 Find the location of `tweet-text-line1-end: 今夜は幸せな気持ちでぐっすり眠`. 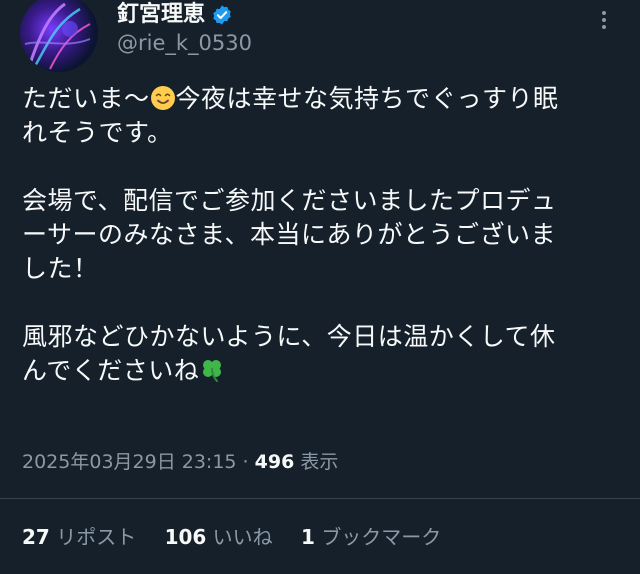

tweet-text-line1-end: 今夜は幸せな気持ちでぐっすり眠 is located at coordinates (367, 98).